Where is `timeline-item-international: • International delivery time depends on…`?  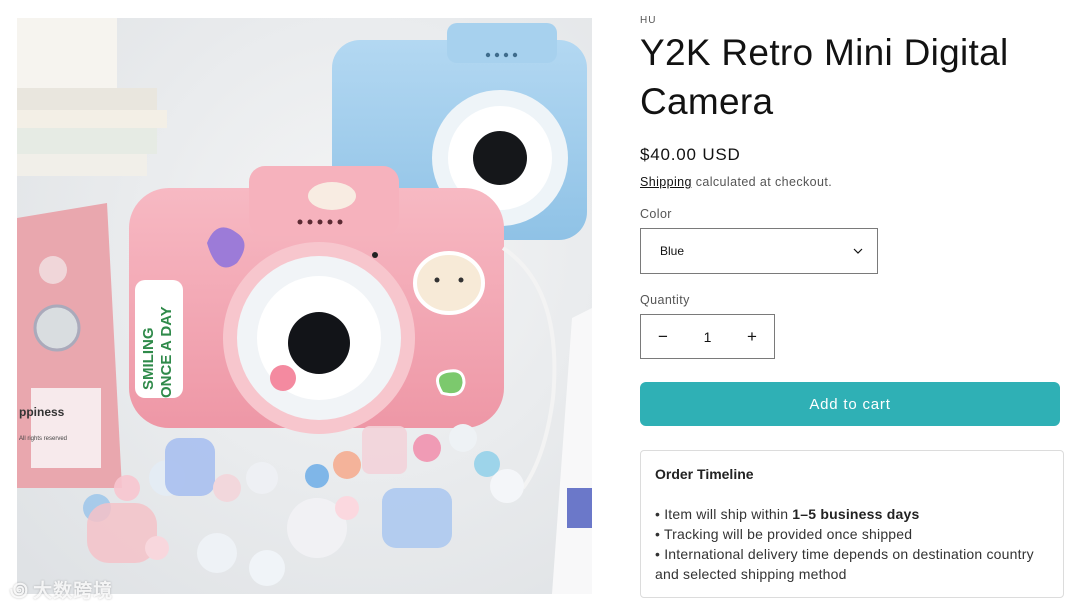
timeline-item-international: • International delivery time depends on… is located at coordinates (844, 564).